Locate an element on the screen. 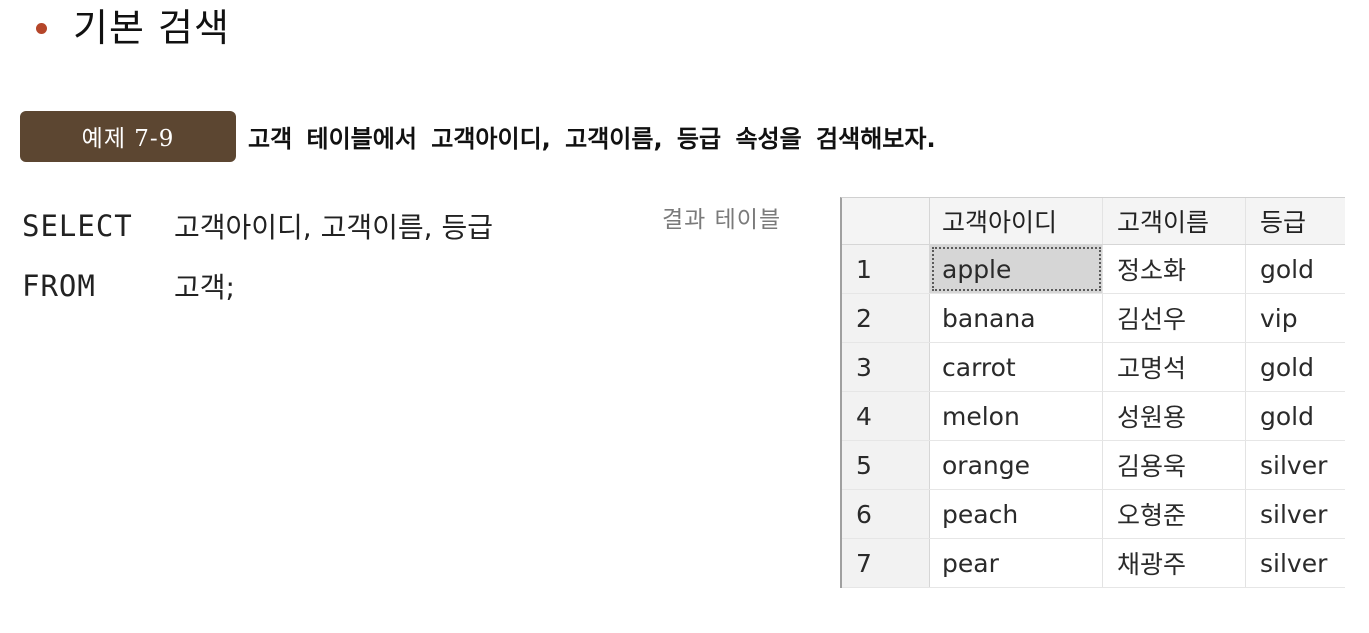  table-row: 2 banana 김선우 vip is located at coordinates (1093, 318).